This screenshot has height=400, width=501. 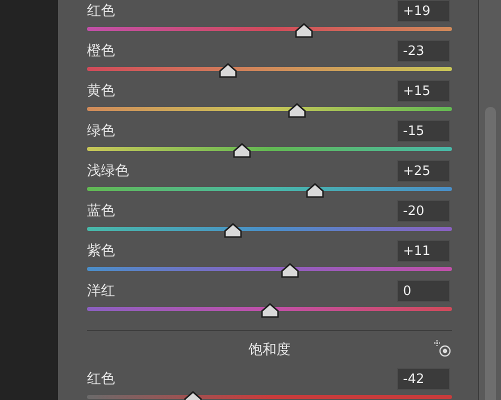 What do you see at coordinates (423, 51) in the screenshot?
I see `value-field: -23` at bounding box center [423, 51].